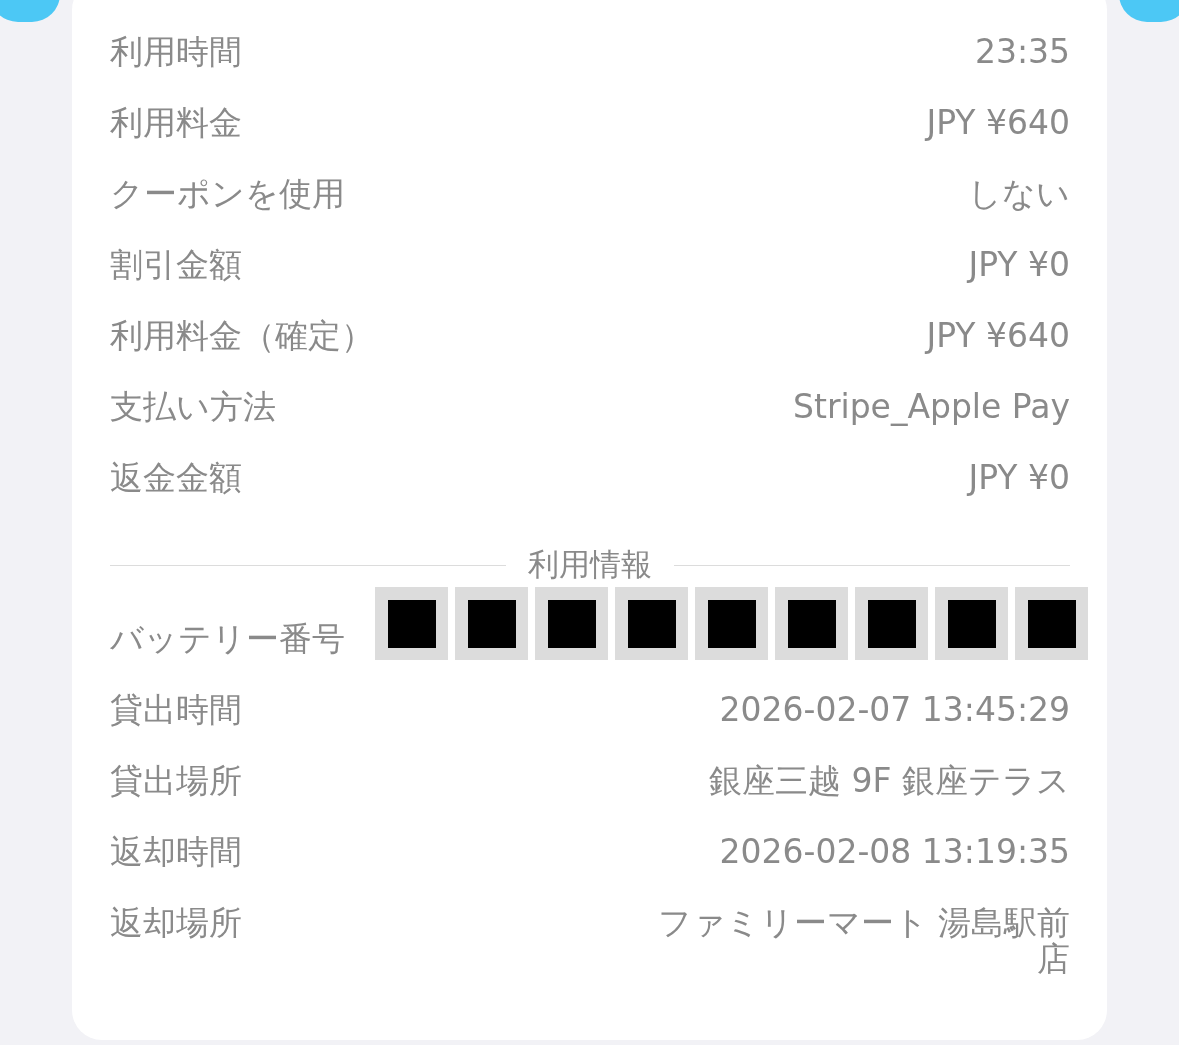 The width and height of the screenshot is (1179, 1045). Describe the element at coordinates (227, 639) in the screenshot. I see `row-label: バッテリー番号` at that location.